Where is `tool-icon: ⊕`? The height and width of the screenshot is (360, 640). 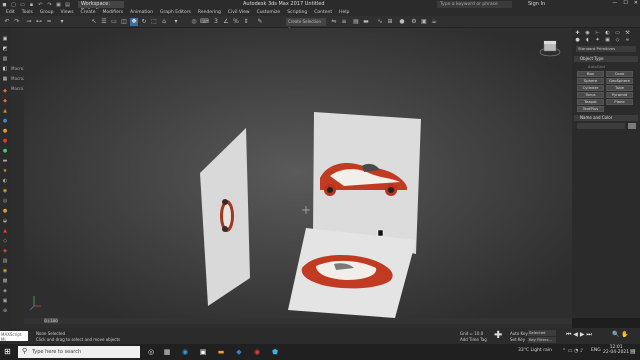 tool-icon: ⊕ is located at coordinates (5, 311).